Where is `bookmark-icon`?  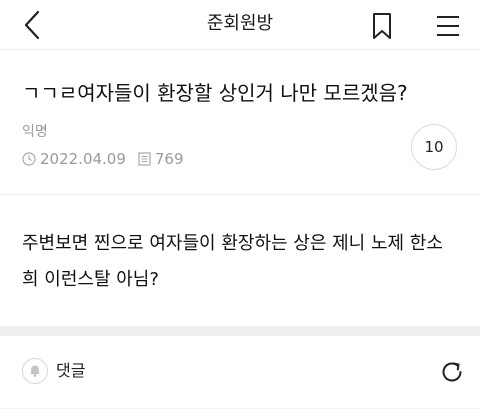
bookmark-icon is located at coordinates (382, 26).